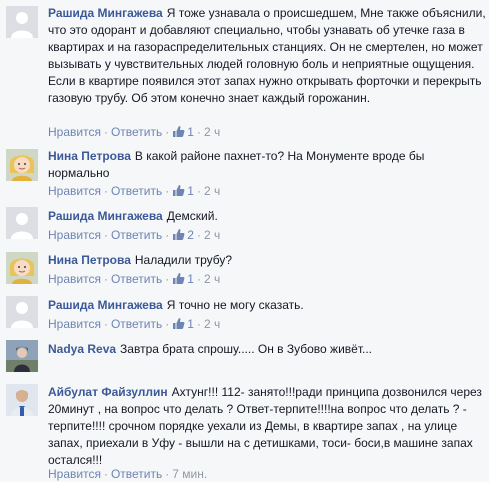  I want to click on comment-actions: Нравится · Ответить · 7 мин., so click(127, 474).